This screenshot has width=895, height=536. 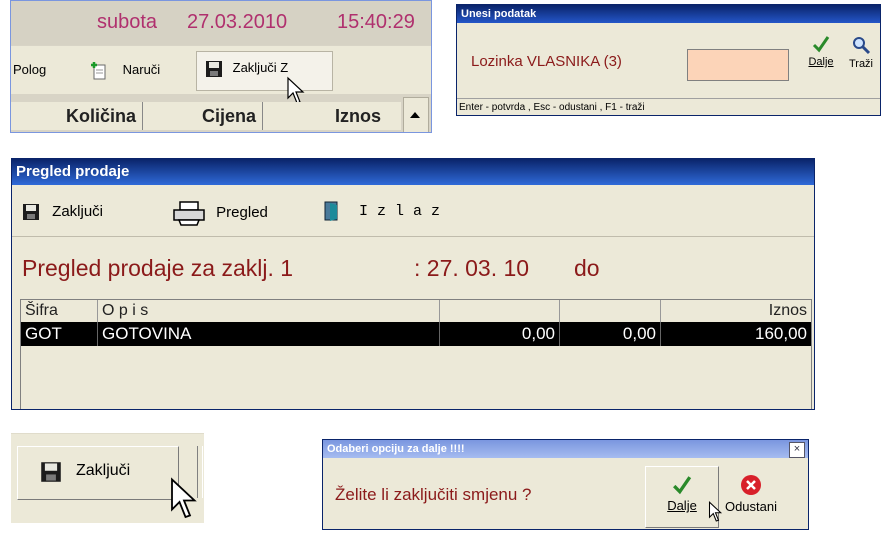 What do you see at coordinates (269, 334) in the screenshot?
I see `cell-opis: GOTOVINA` at bounding box center [269, 334].